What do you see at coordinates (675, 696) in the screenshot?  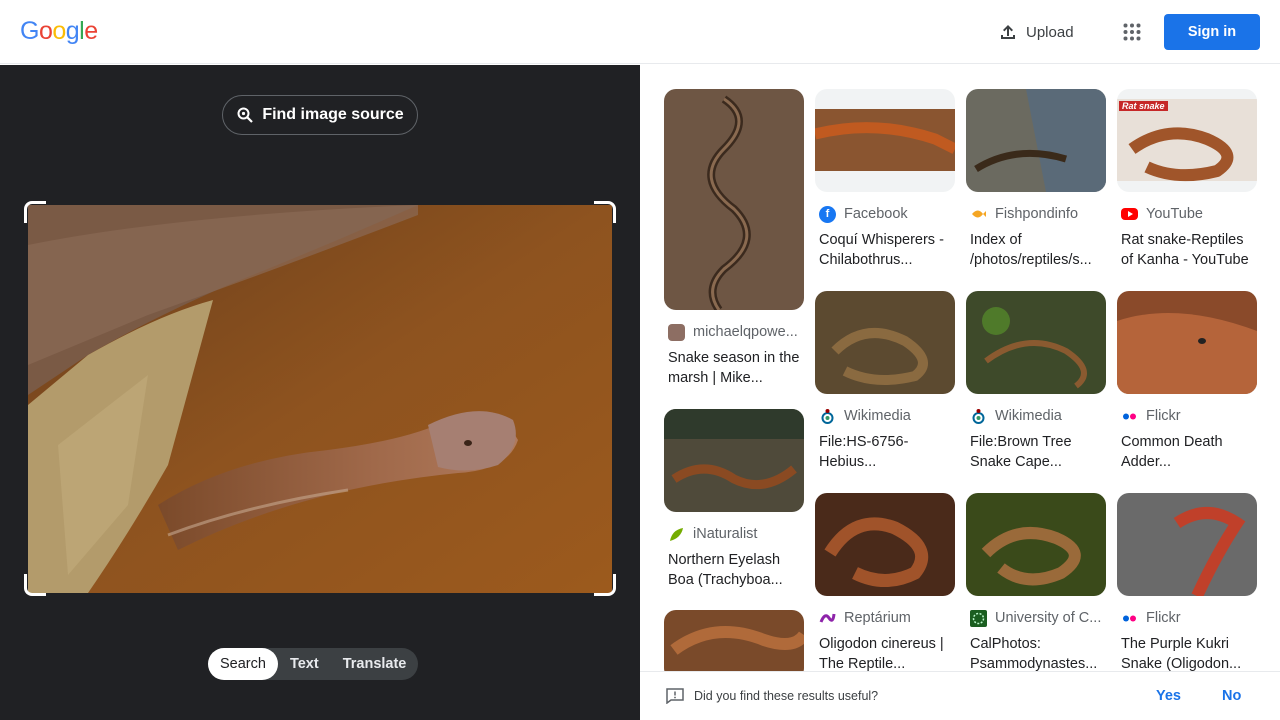 I see `feedback-icon` at bounding box center [675, 696].